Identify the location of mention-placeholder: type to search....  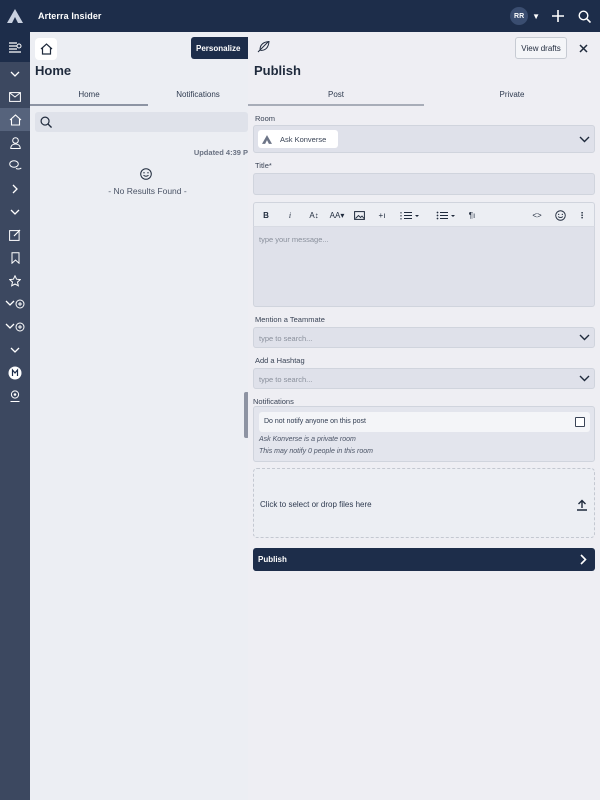
(286, 338).